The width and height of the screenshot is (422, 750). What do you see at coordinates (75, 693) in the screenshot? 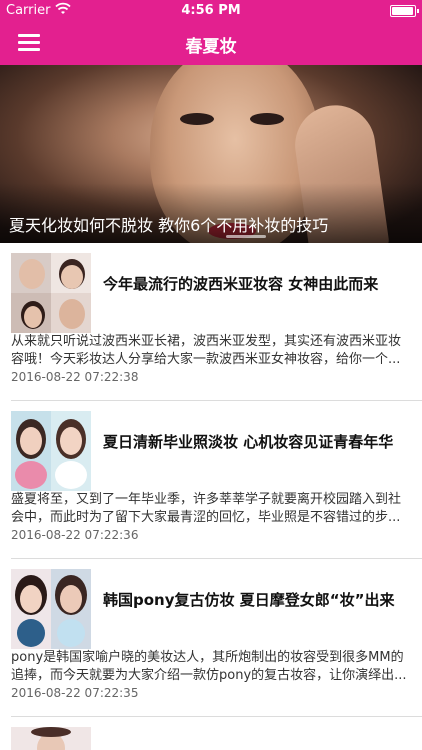
I see `article-date: 2016-08-22 07:22:35` at bounding box center [75, 693].